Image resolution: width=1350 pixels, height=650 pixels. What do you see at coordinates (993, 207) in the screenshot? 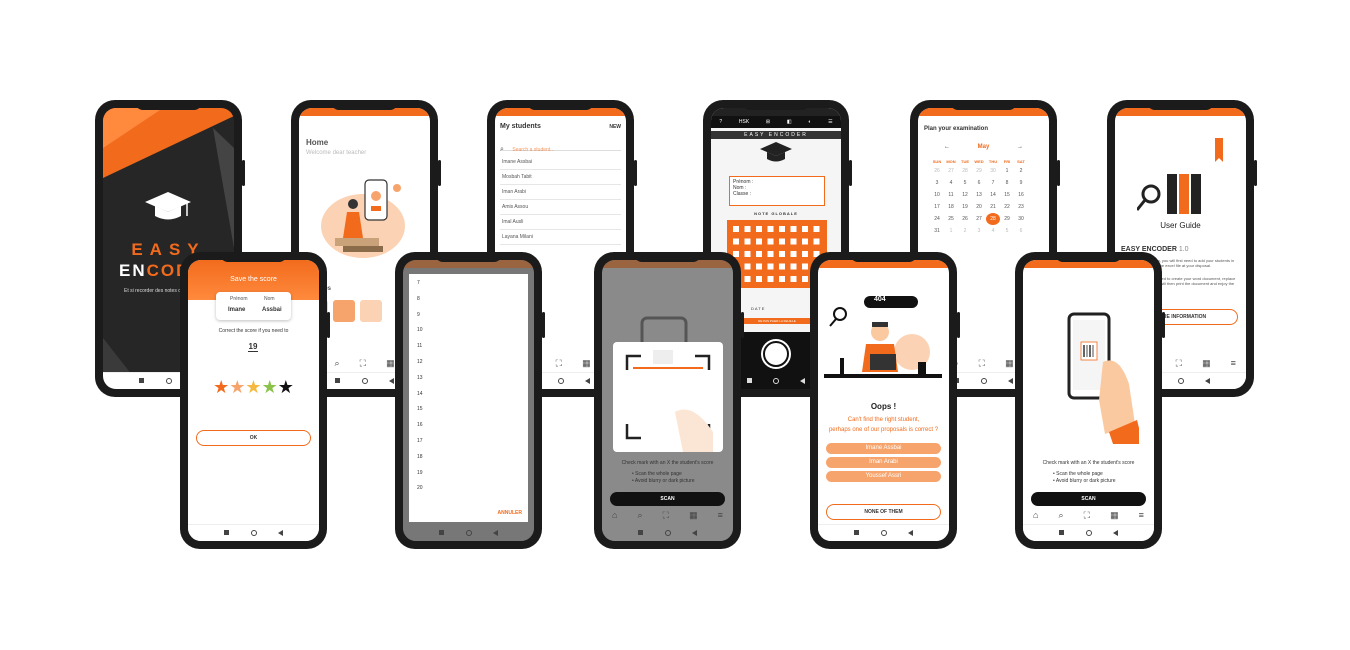
I see `calendar-day: 21` at bounding box center [993, 207].